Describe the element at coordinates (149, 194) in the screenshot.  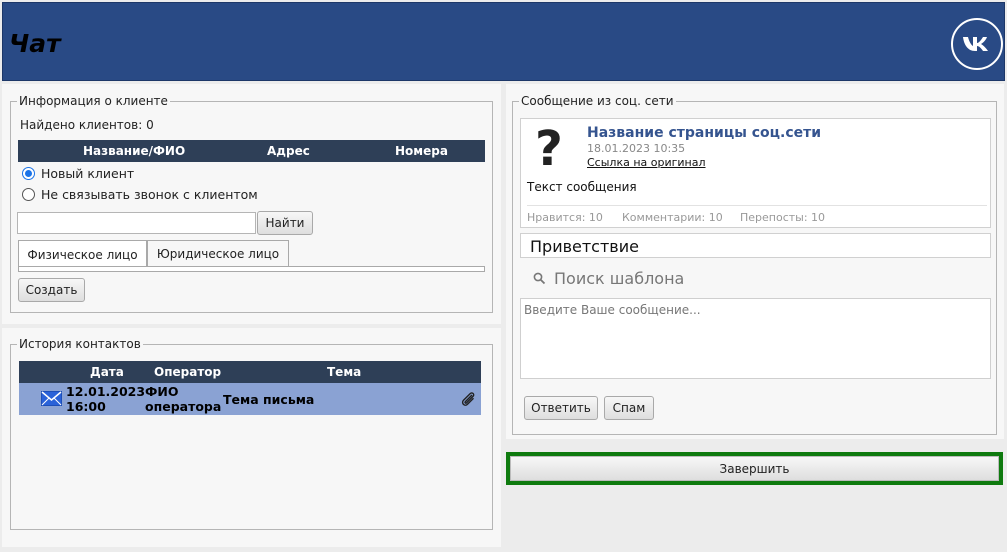
I see `radio-no-link-label: Не связывать звонок с клиентом` at that location.